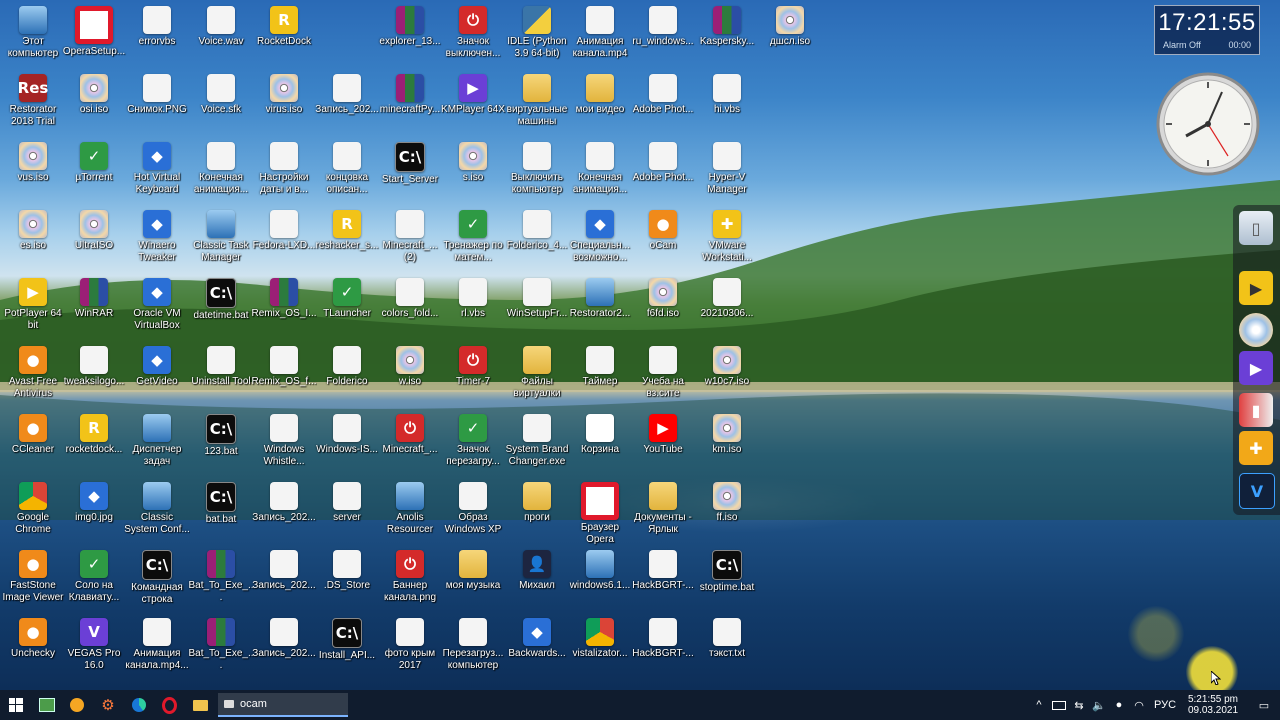 The height and width of the screenshot is (720, 1280). I want to click on volume-icon: 🔈, so click(1099, 705).